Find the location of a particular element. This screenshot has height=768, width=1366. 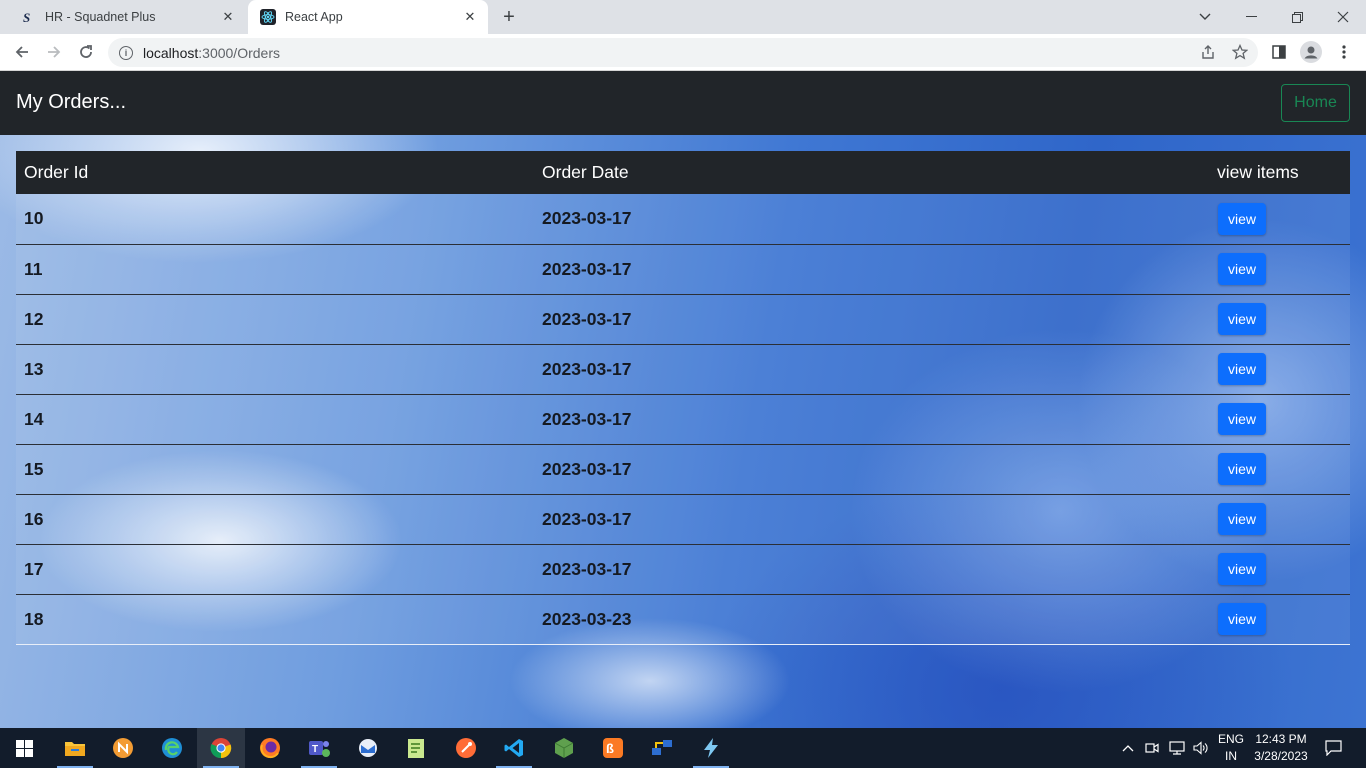

tab-react-app: React App ✕ is located at coordinates (368, 17).